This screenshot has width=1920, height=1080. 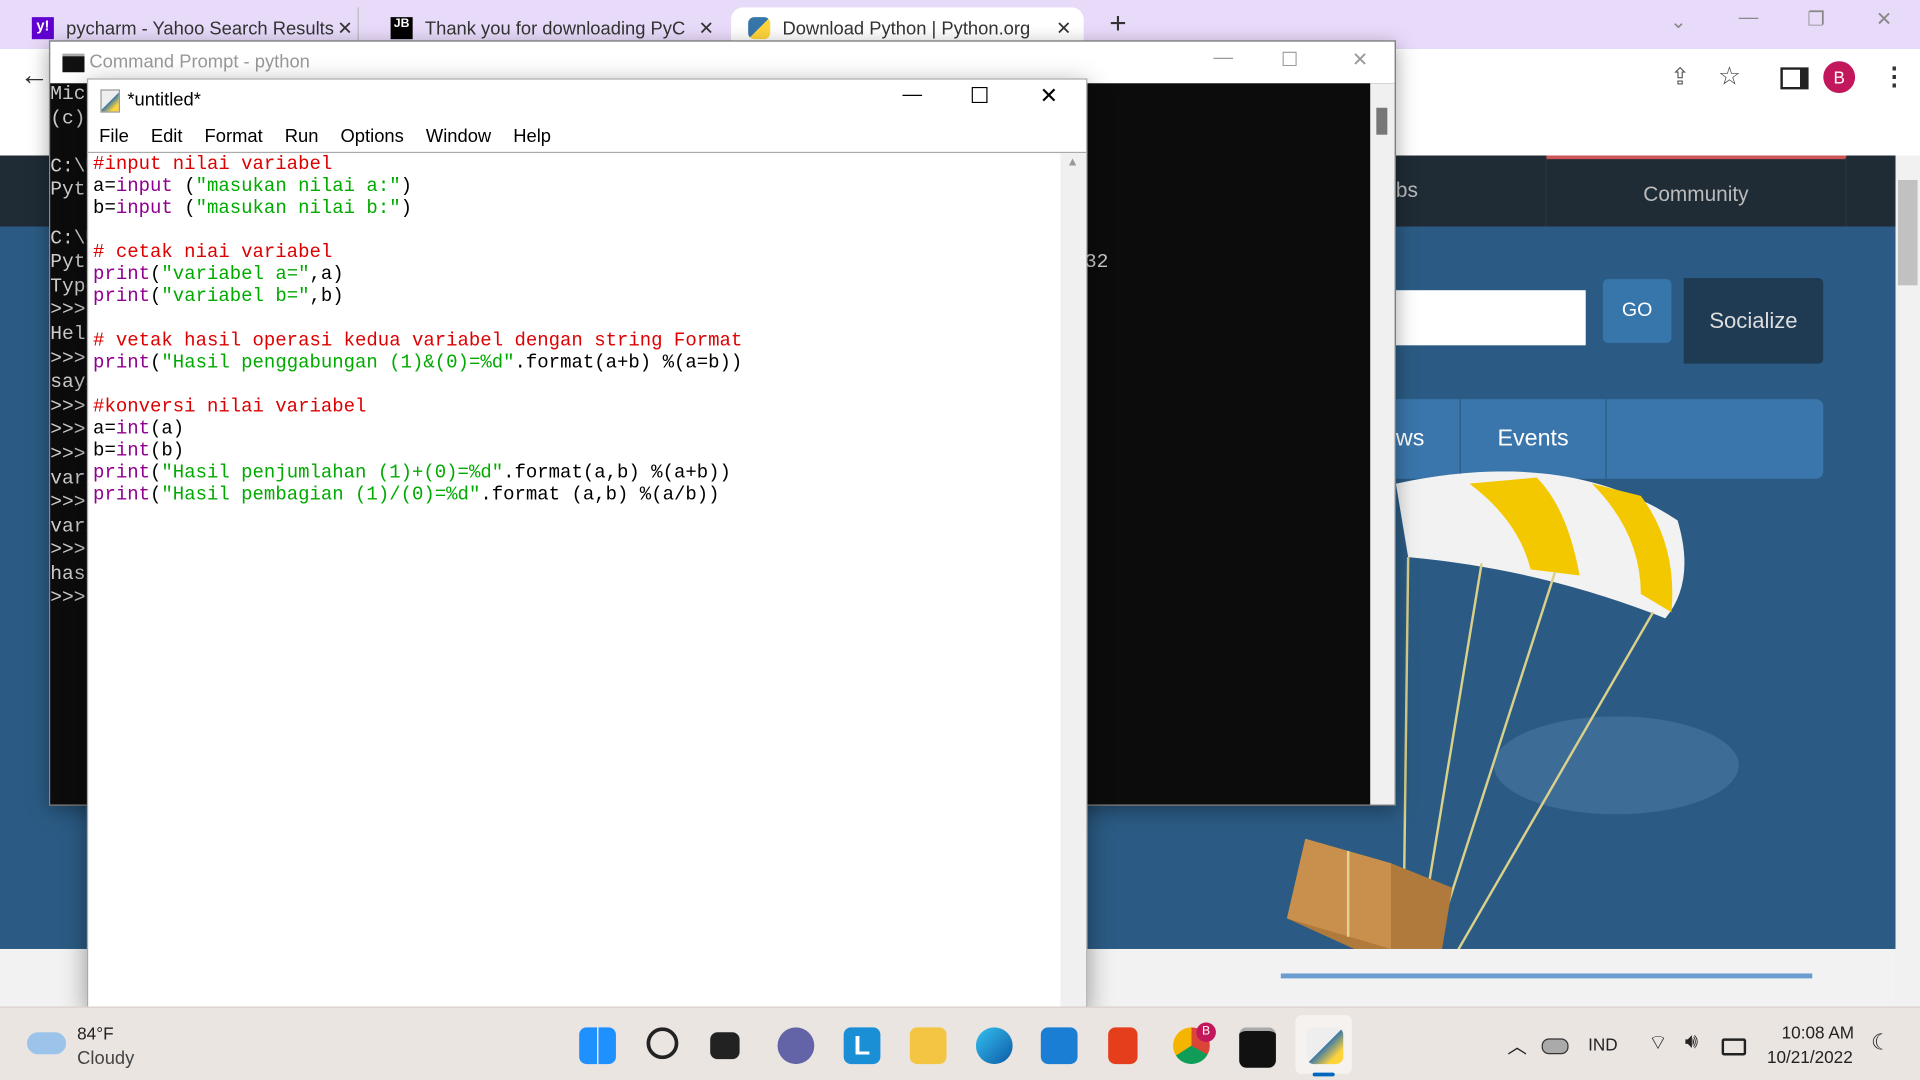 What do you see at coordinates (1073, 162) in the screenshot?
I see `scroll-up-icon: ▲` at bounding box center [1073, 162].